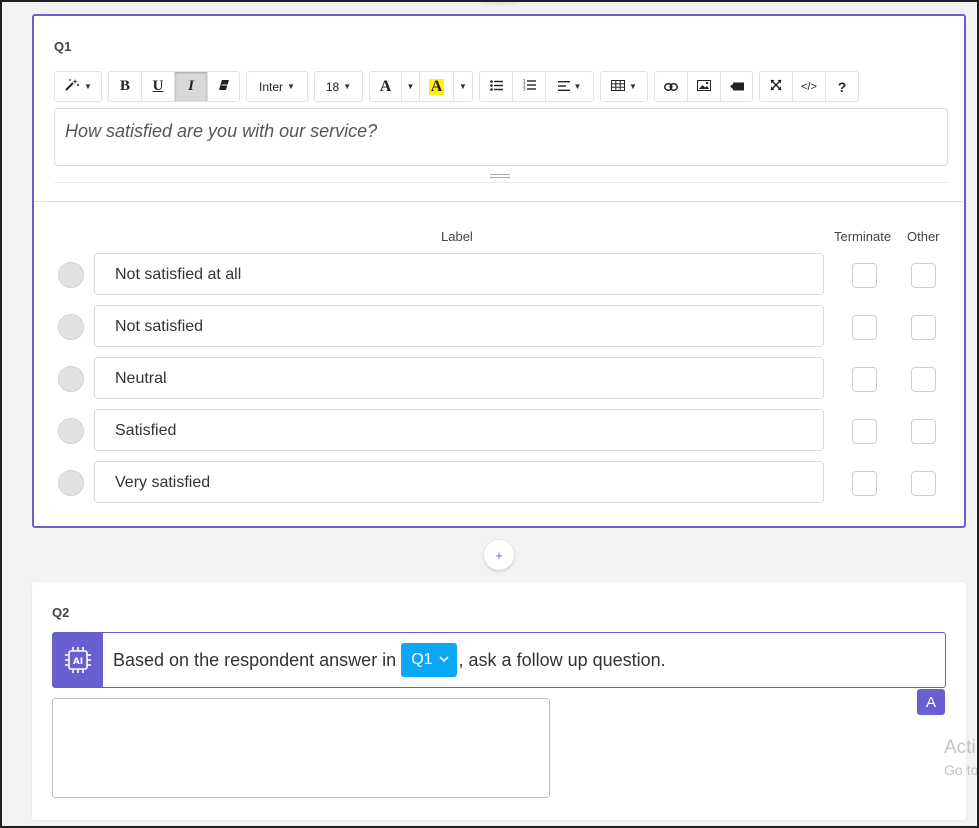 Image resolution: width=979 pixels, height=828 pixels. I want to click on bullet-list-icon, so click(496, 86).